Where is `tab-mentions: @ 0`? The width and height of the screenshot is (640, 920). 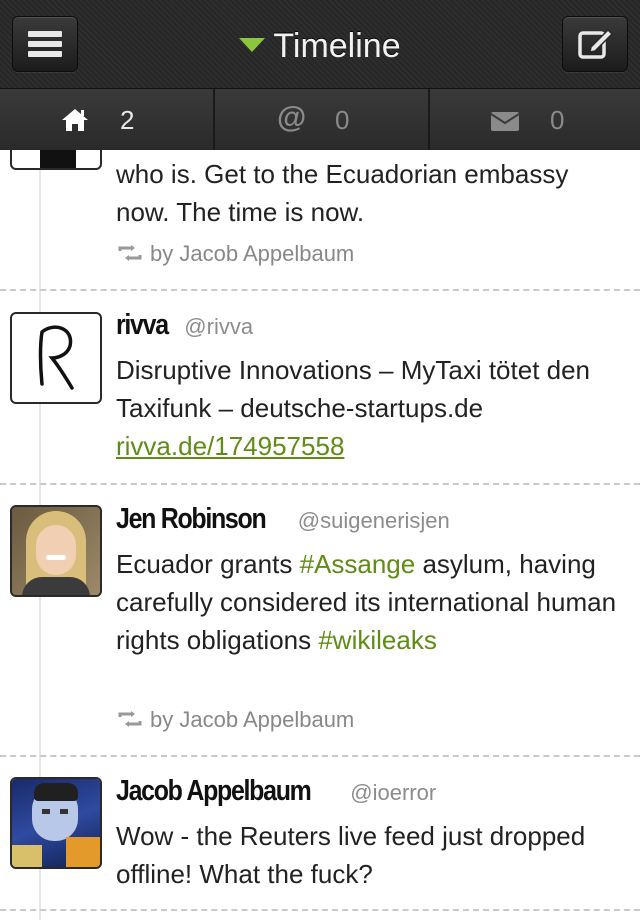
tab-mentions: @ 0 is located at coordinates (322, 119).